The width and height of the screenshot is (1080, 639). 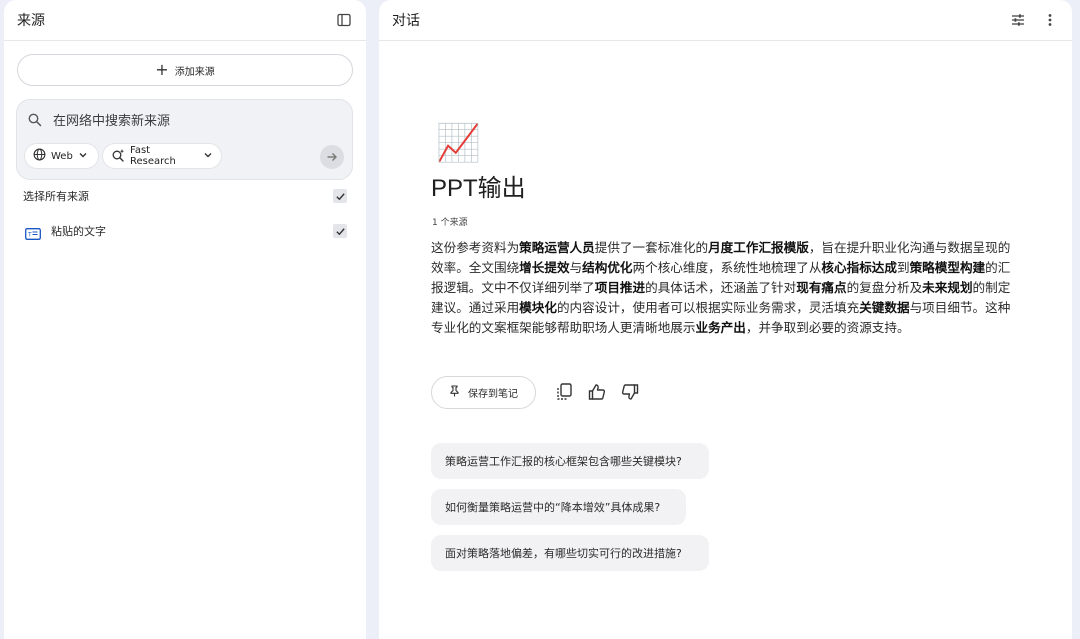 I want to click on summary-text: 的复盘分析及, so click(x=884, y=287).